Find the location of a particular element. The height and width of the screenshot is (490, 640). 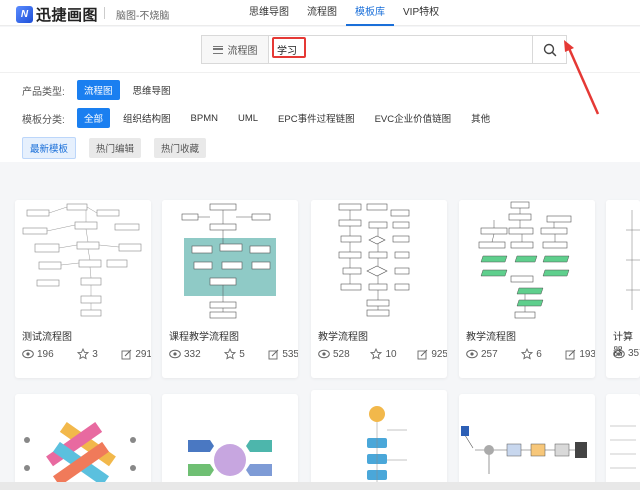

nav-flowchart: 流程图 is located at coordinates (322, 13).